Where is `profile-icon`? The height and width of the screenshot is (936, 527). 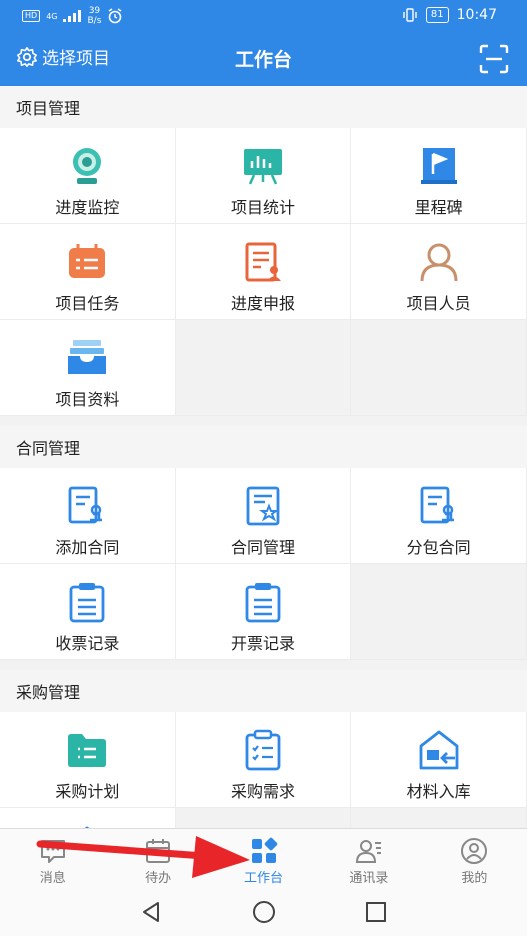 profile-icon is located at coordinates (474, 851).